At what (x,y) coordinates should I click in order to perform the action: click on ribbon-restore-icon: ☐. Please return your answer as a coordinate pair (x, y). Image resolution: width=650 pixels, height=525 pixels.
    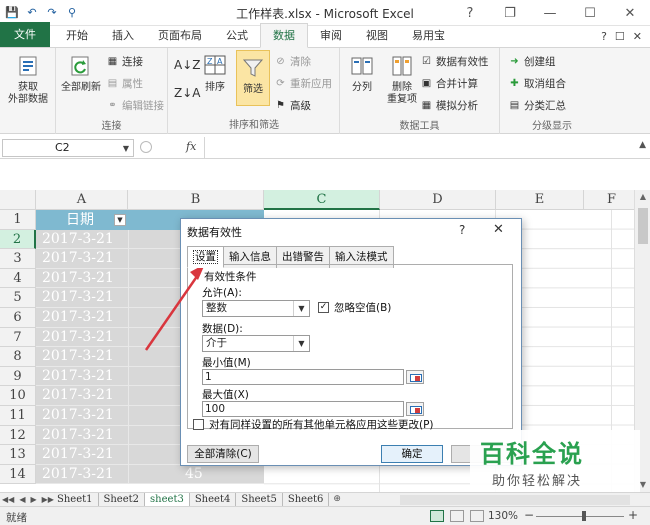
    Looking at the image, I should click on (620, 36).